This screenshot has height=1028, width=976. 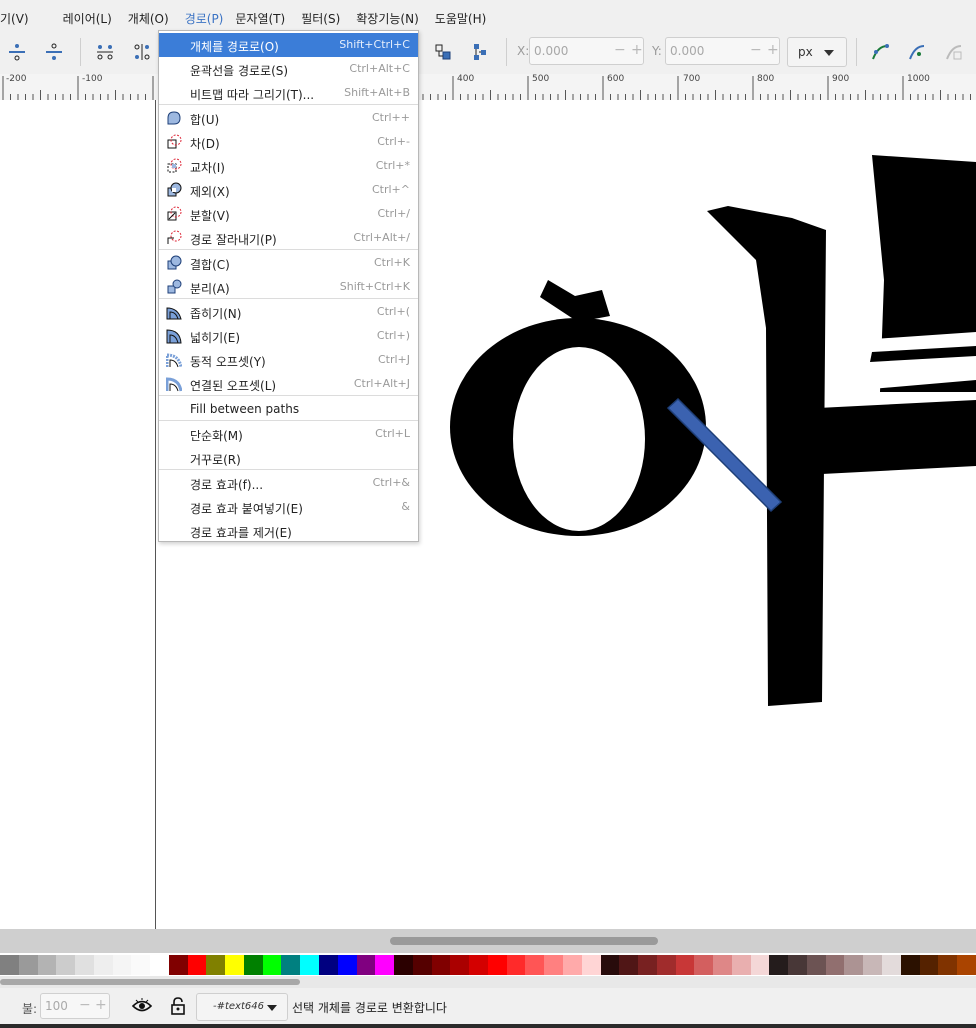 I want to click on menu-item: 경로 효과(f)... Ctrl+&, so click(x=288, y=483).